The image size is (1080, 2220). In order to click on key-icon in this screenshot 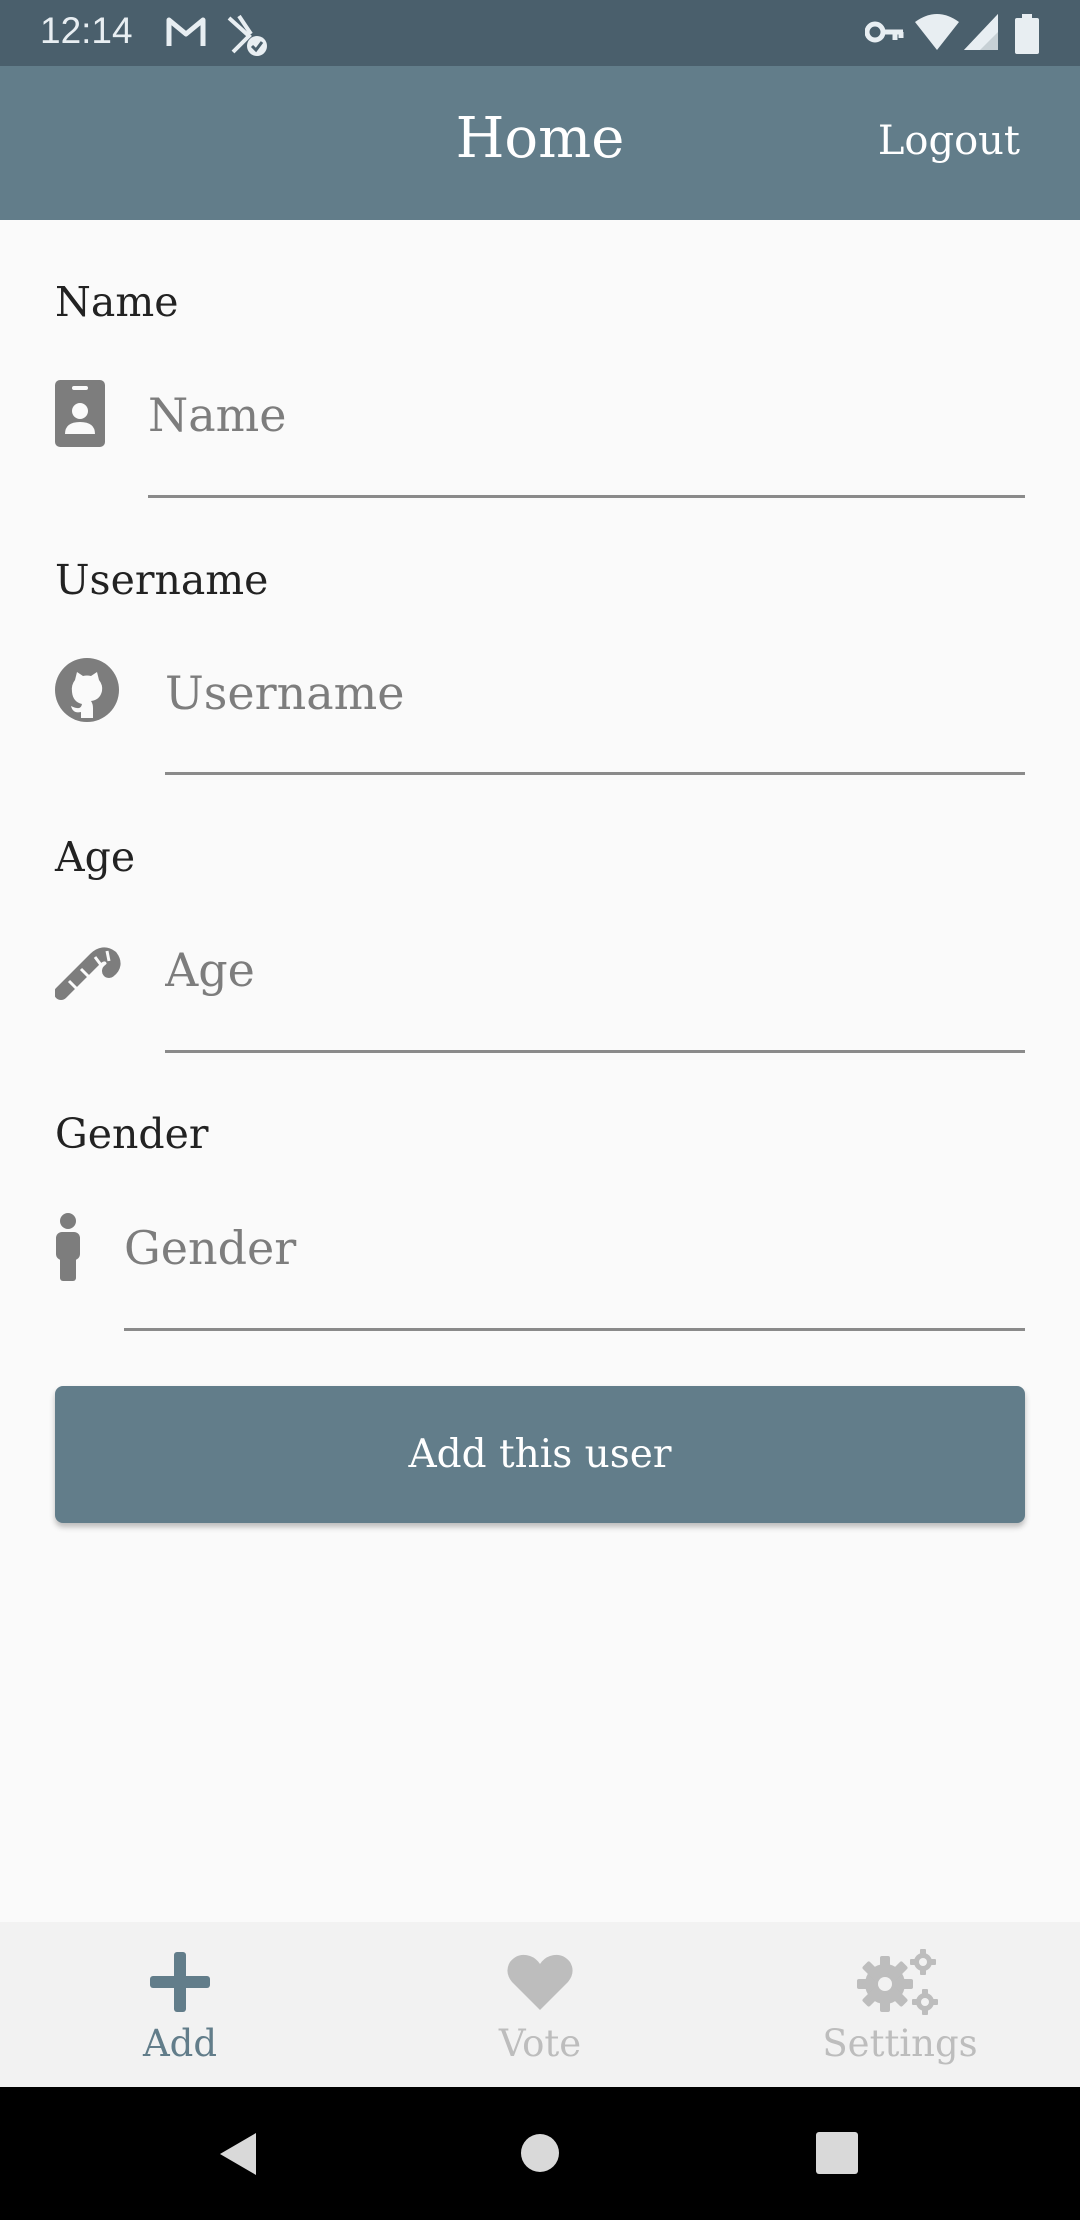, I will do `click(884, 32)`.